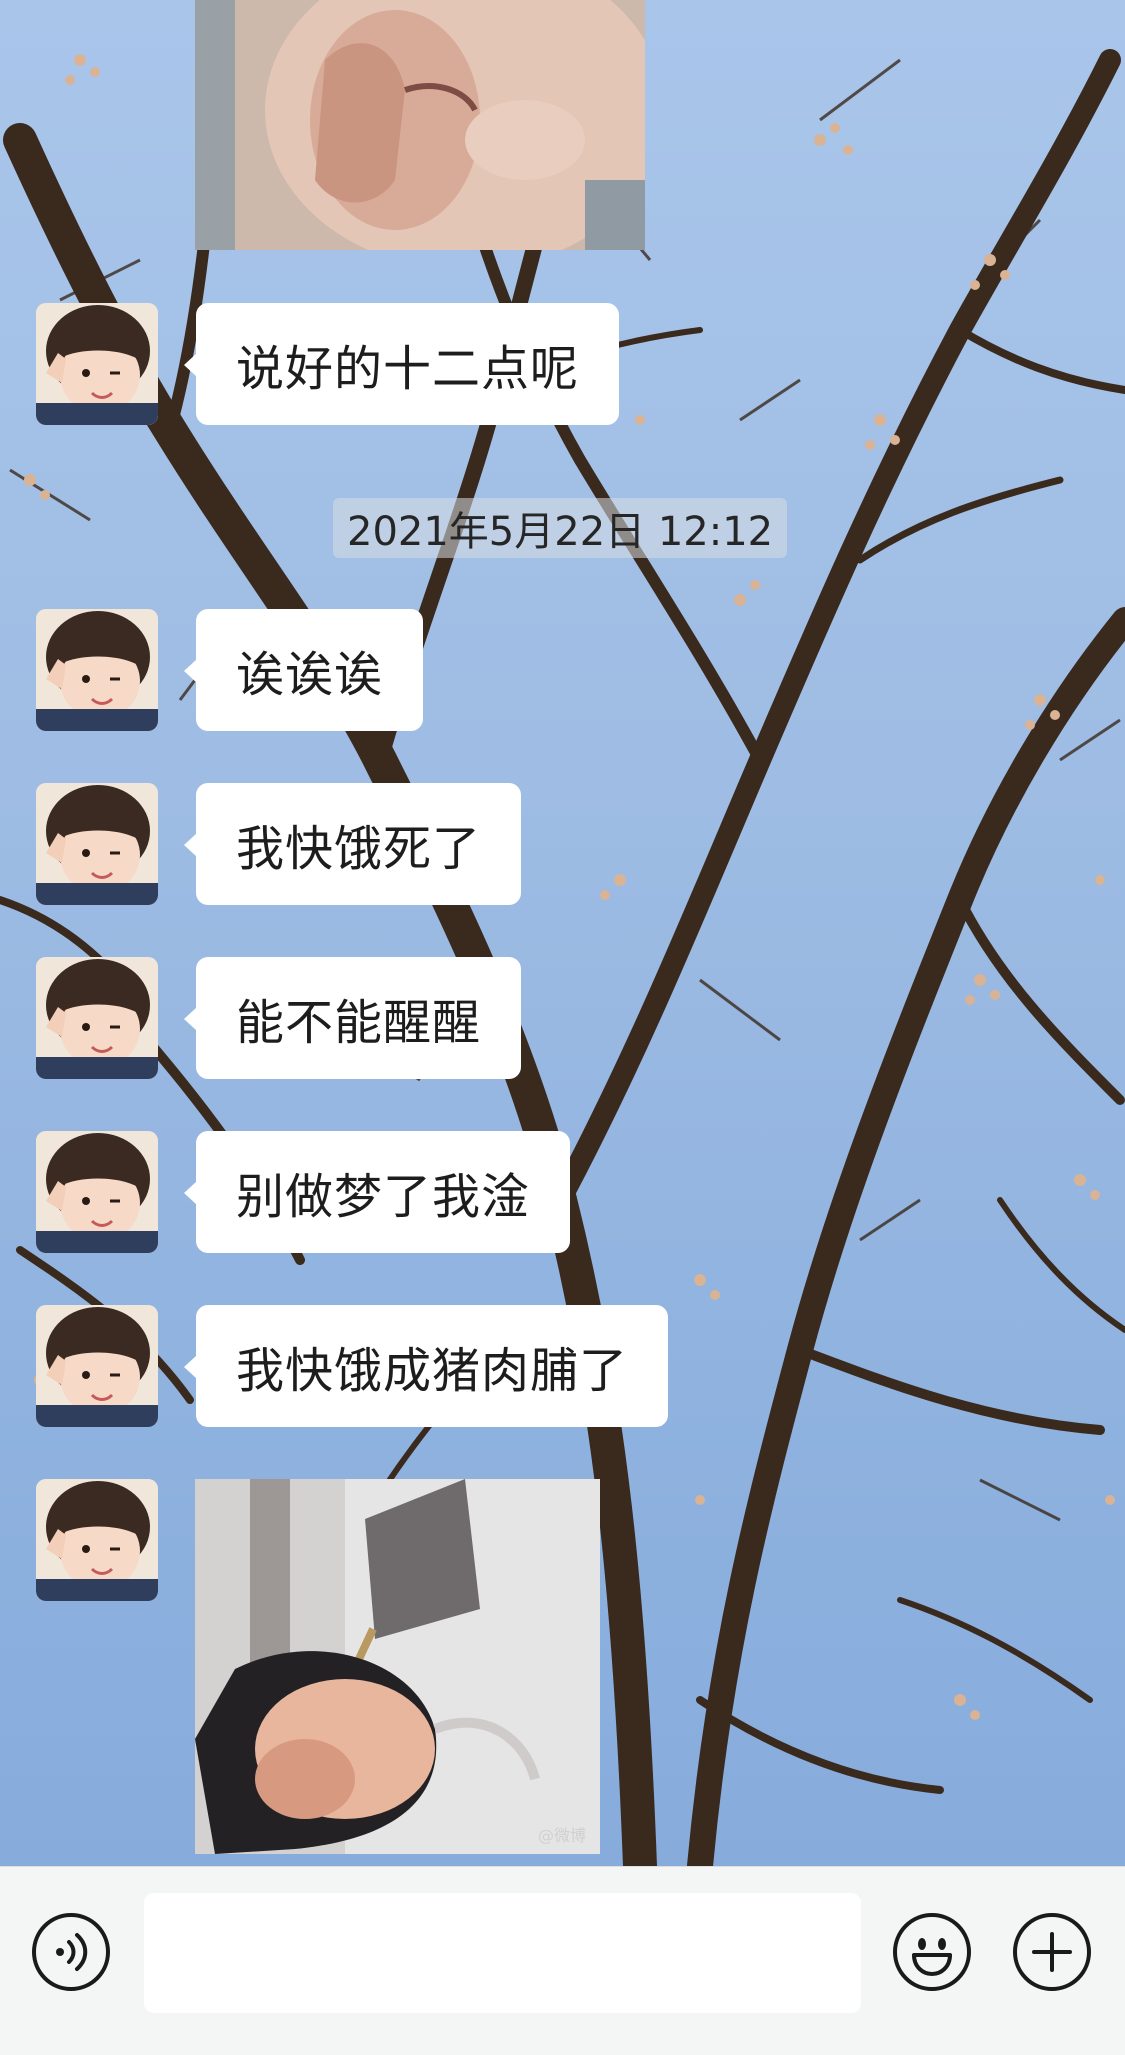  What do you see at coordinates (401, 364) in the screenshot?
I see `message-bubble: 说好的十二点呢` at bounding box center [401, 364].